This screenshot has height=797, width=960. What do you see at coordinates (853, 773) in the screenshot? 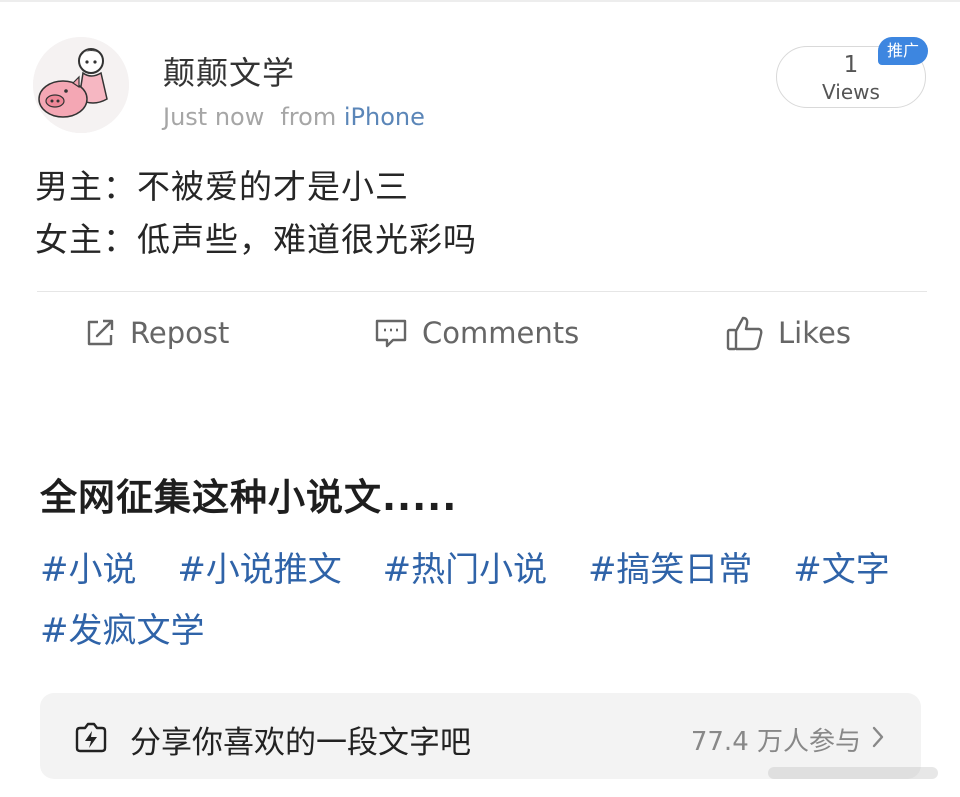
I see `watermark-logo` at bounding box center [853, 773].